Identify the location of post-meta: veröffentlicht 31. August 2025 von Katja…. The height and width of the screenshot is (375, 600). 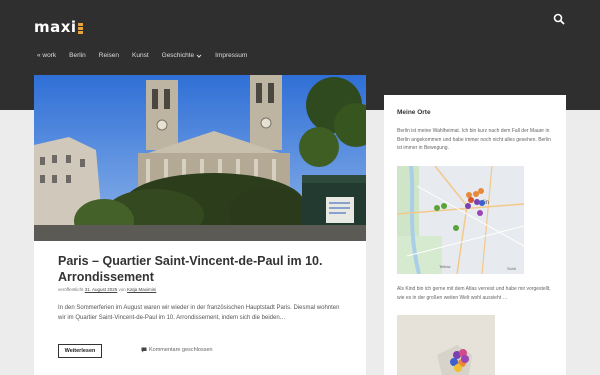
(107, 289).